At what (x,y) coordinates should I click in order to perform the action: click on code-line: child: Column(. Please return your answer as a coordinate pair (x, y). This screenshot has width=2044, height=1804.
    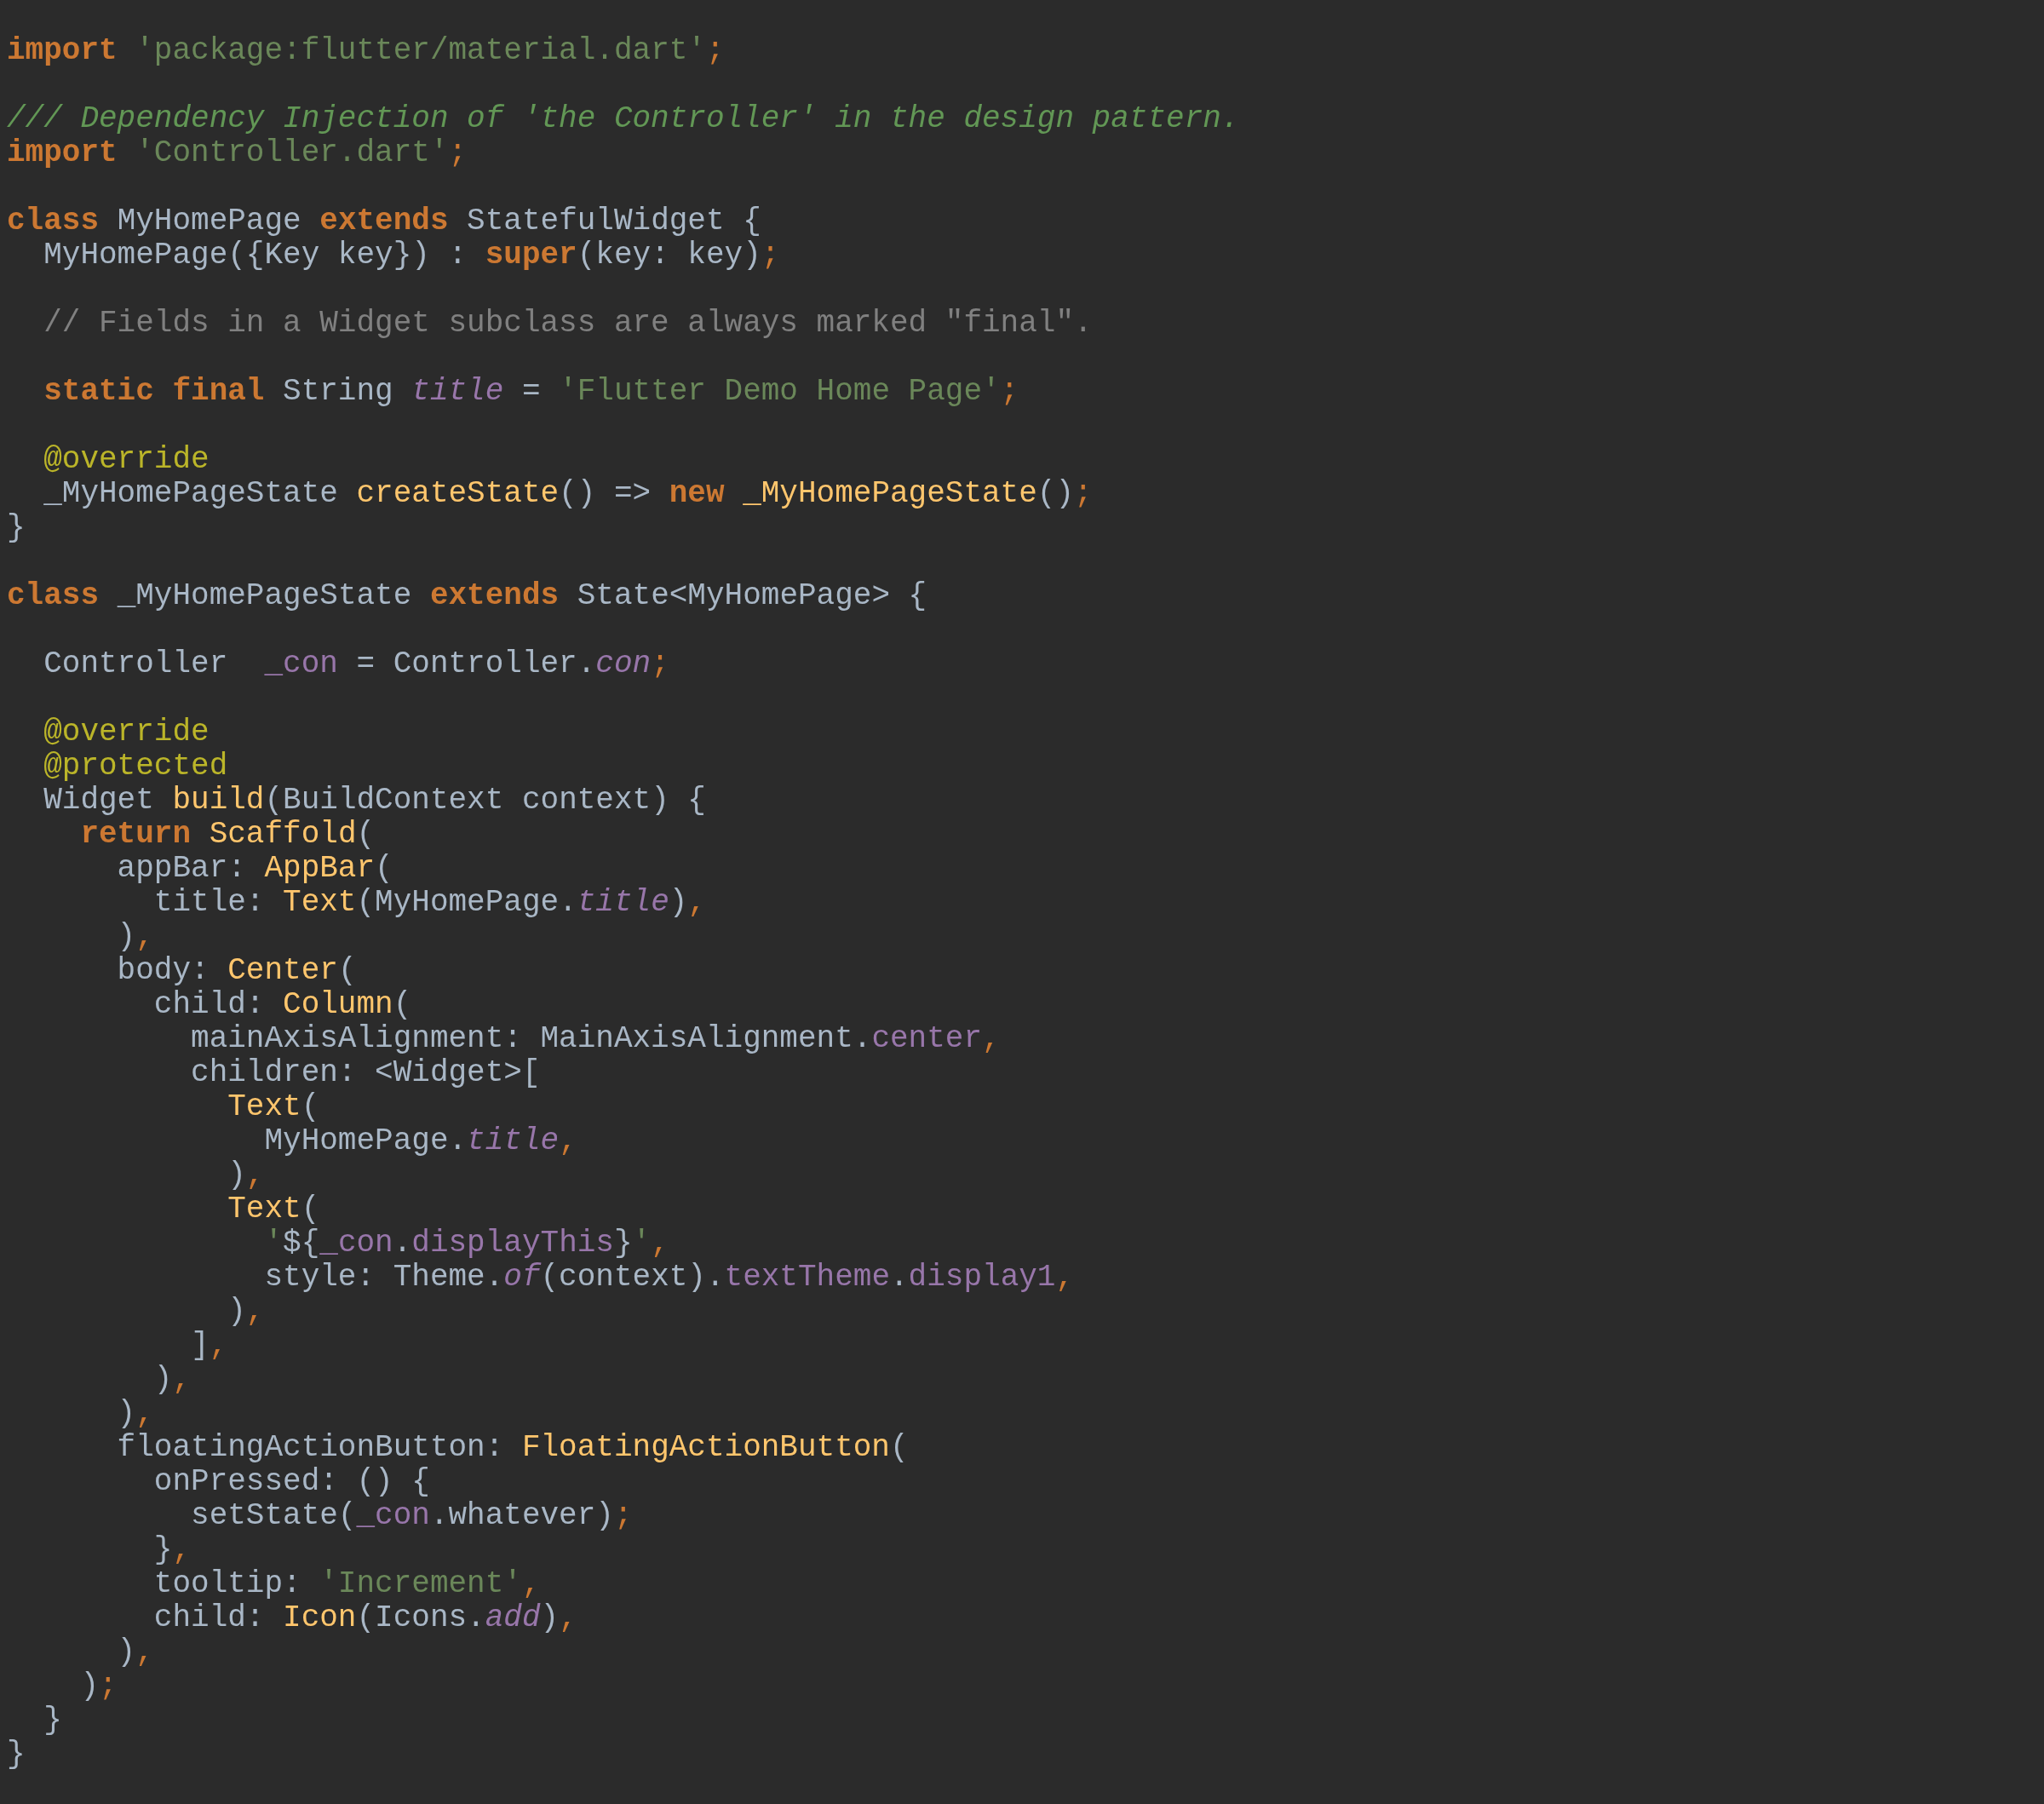
    Looking at the image, I should click on (282, 1005).